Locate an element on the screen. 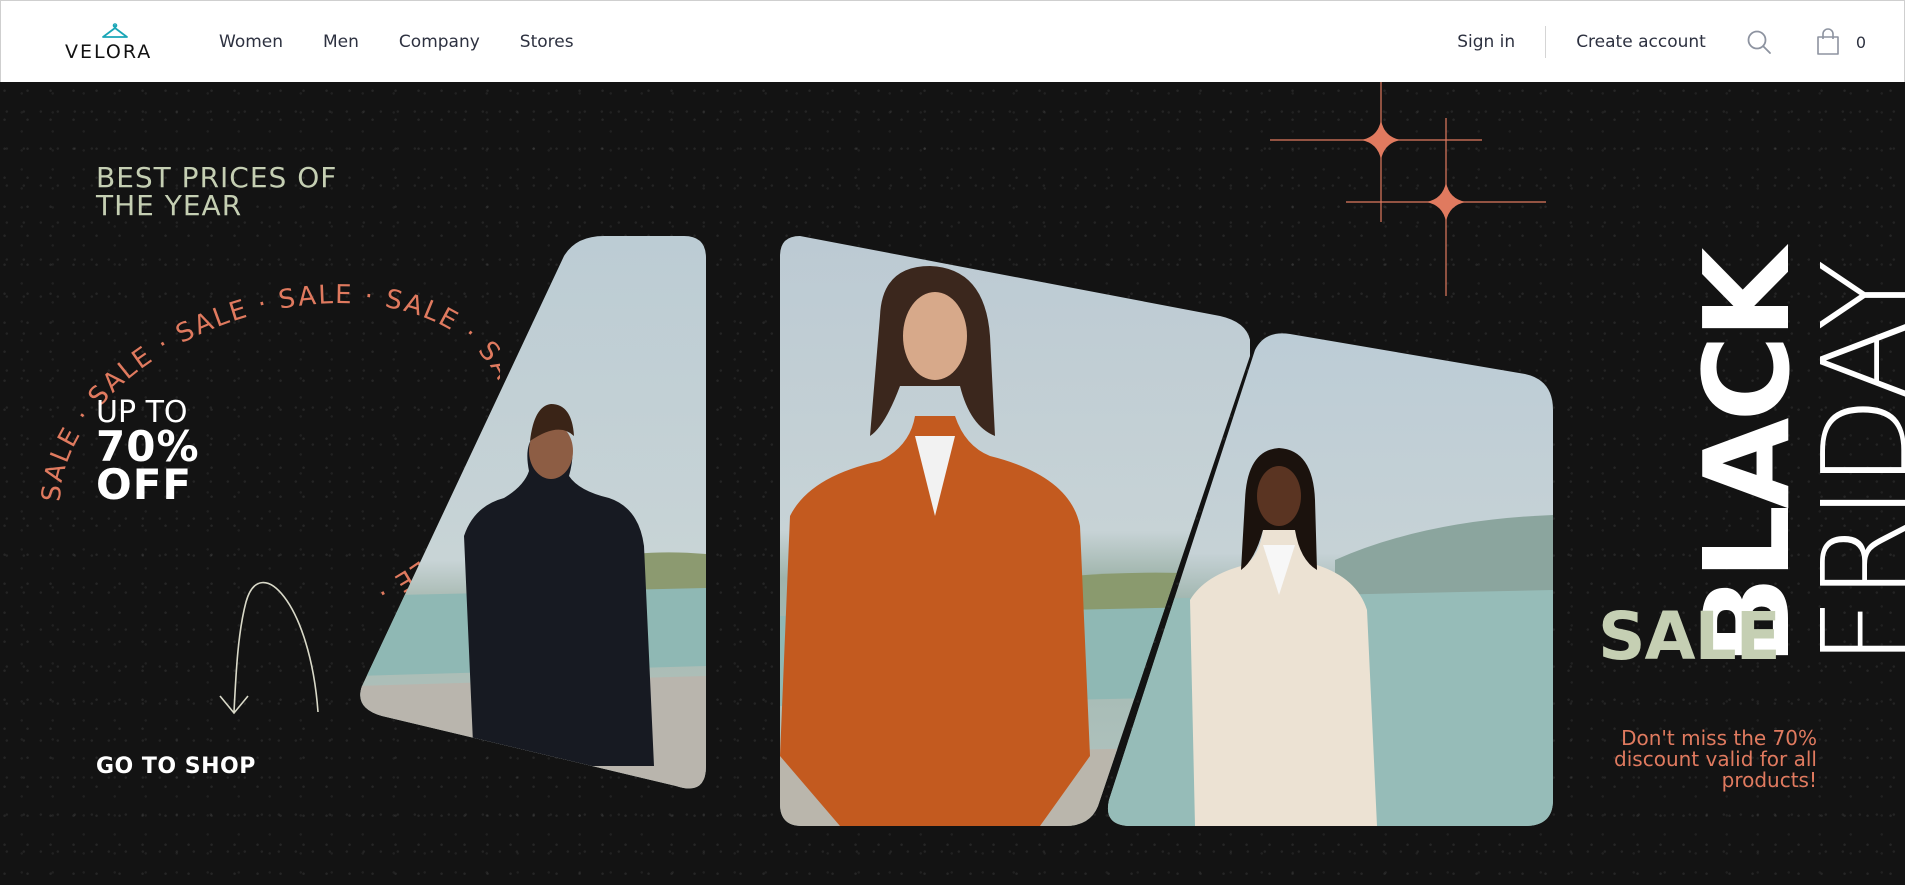 The width and height of the screenshot is (1905, 885). title-sale: SALE is located at coordinates (1689, 636).